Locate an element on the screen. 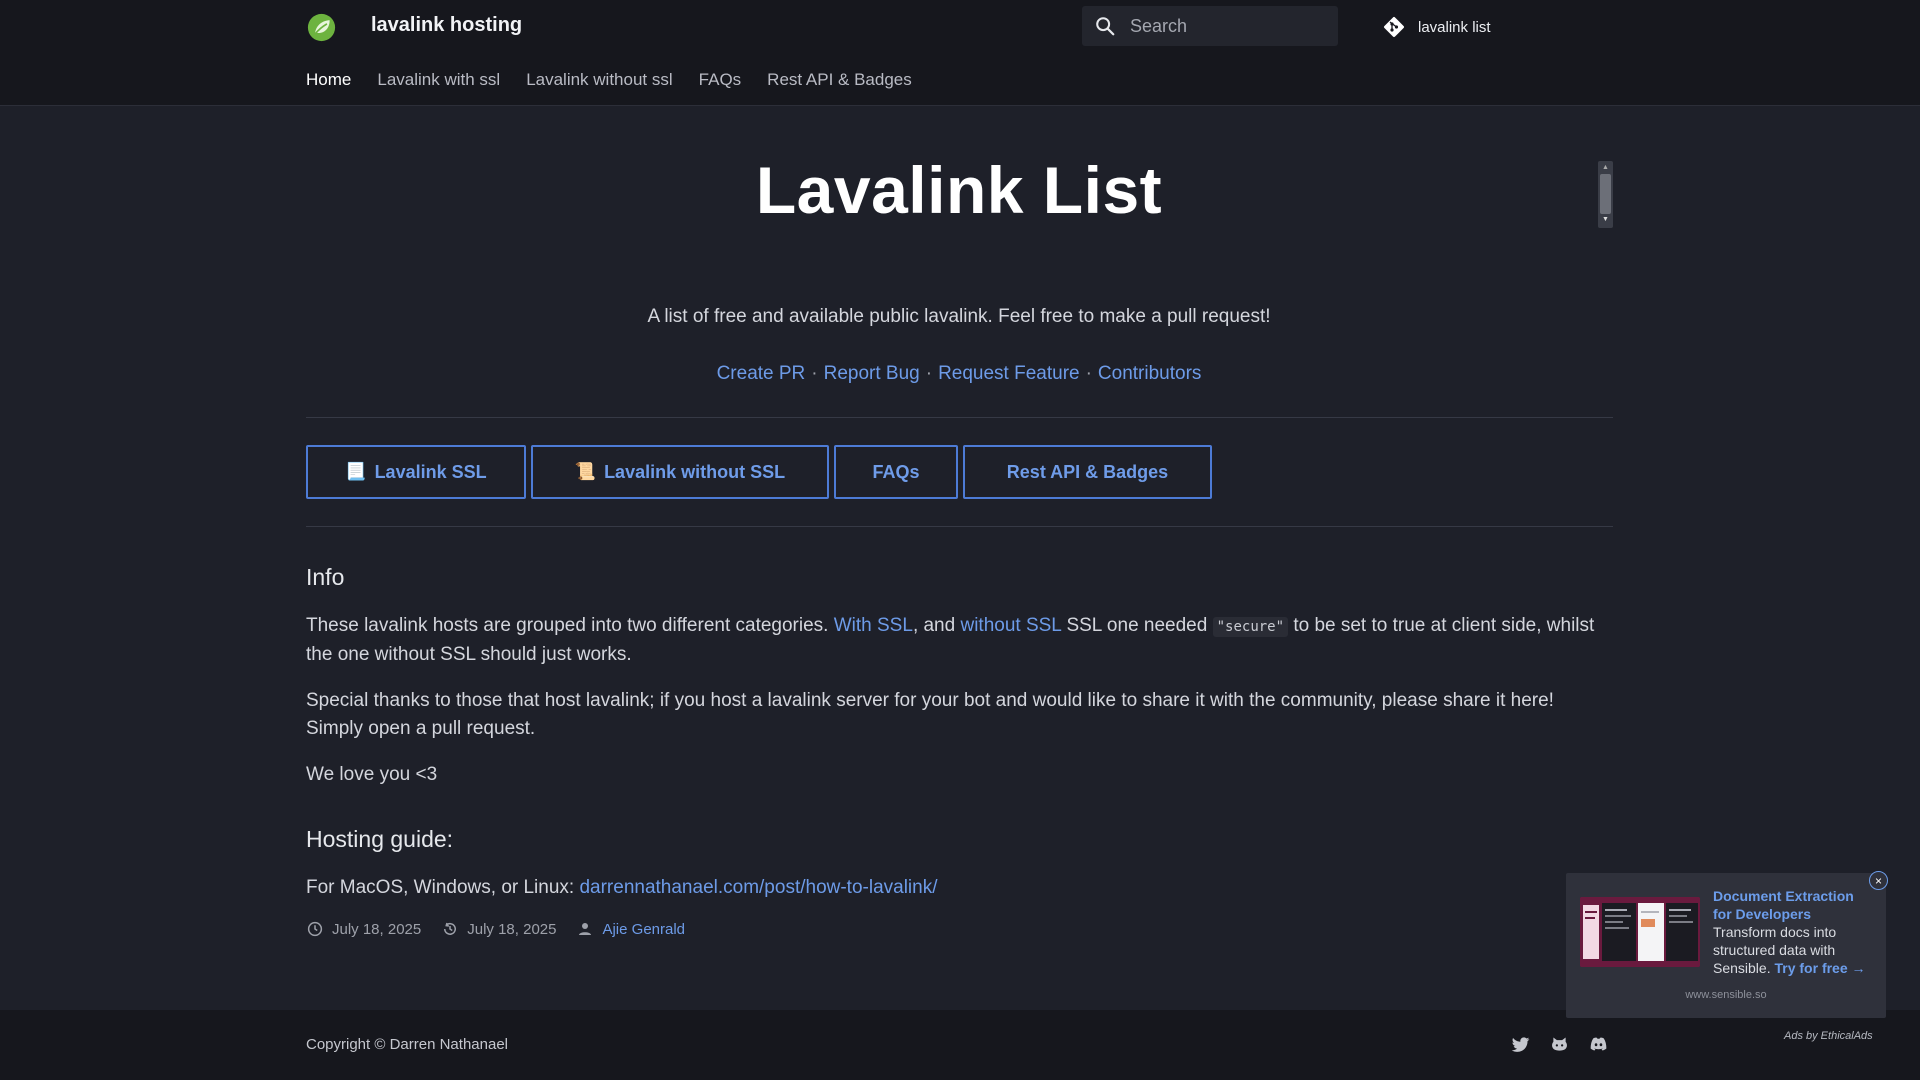  mini-scrollbar: ▲ ▼ is located at coordinates (1605, 194).